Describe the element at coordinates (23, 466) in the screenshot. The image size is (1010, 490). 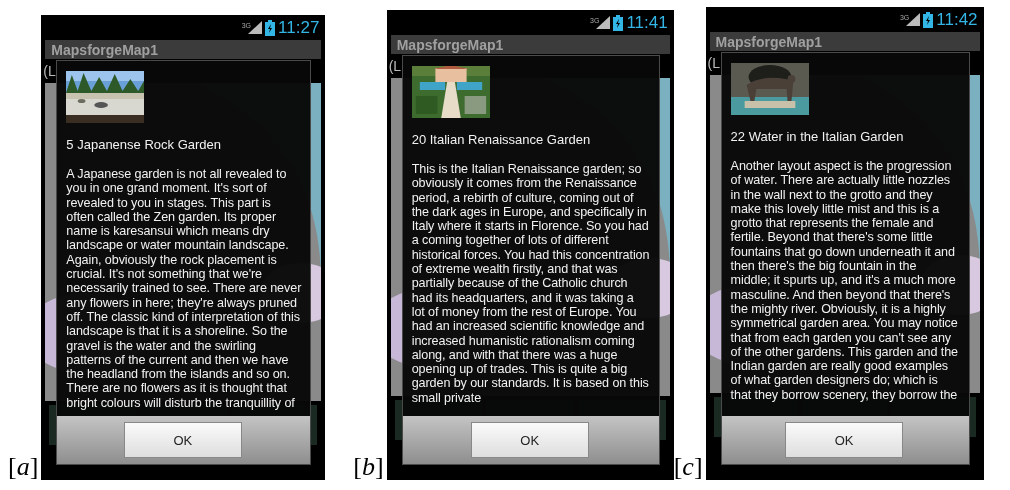
I see `panel-label: [a]` at that location.